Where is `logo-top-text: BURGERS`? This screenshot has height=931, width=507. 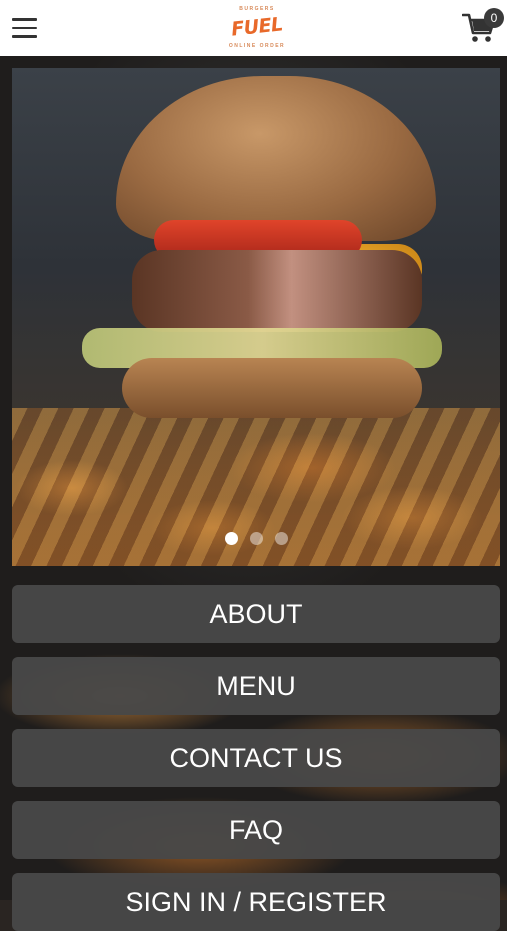 logo-top-text: BURGERS is located at coordinates (257, 9).